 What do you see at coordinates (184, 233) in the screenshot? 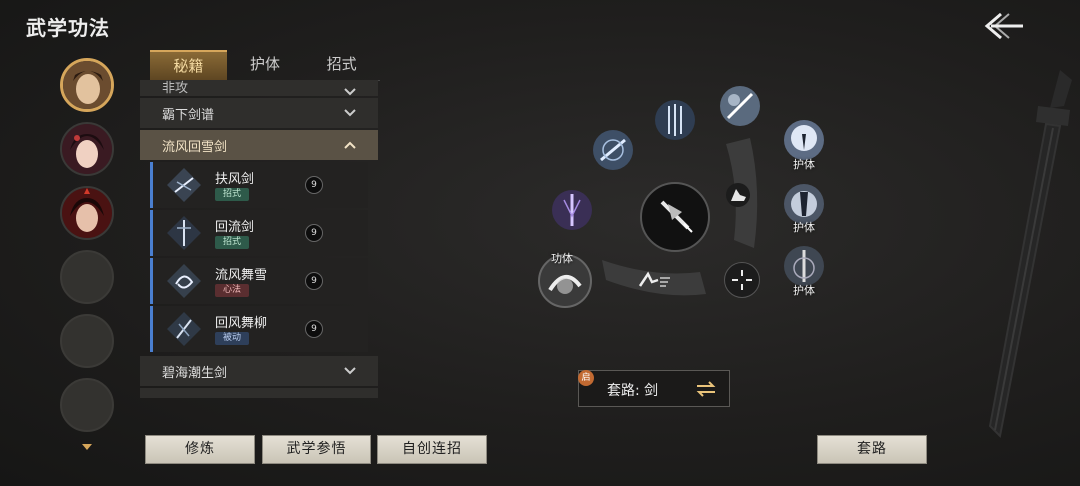
I see `sword-stream-icon` at bounding box center [184, 233].